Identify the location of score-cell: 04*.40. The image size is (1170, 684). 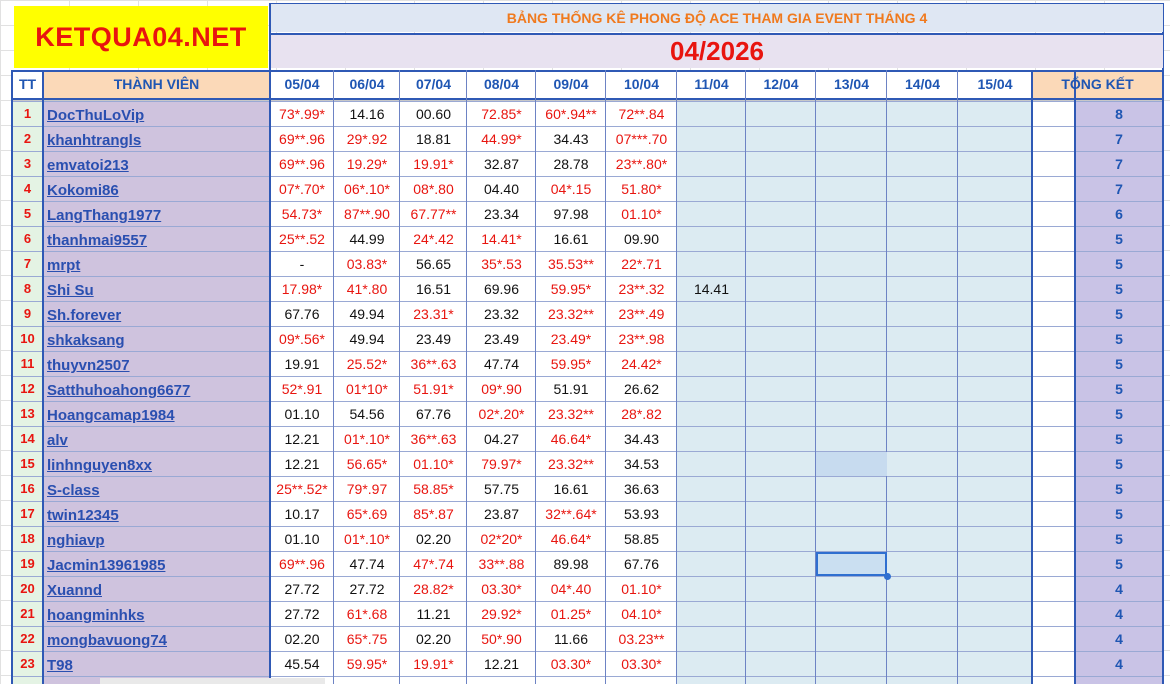
(571, 588).